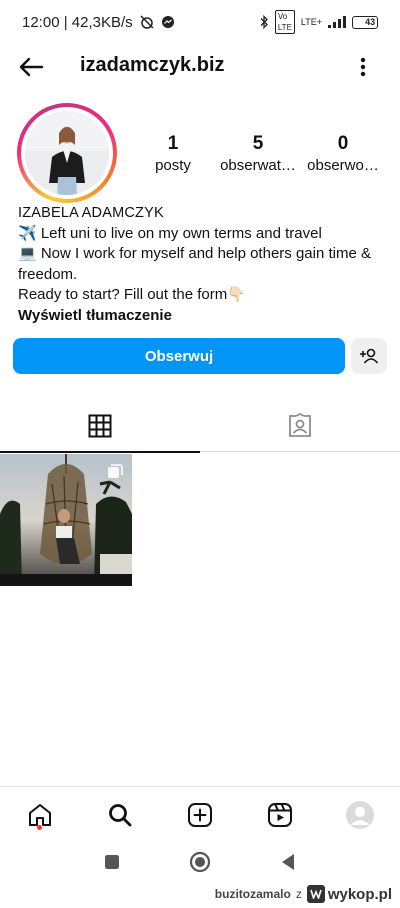 This screenshot has height=908, width=400. I want to click on circle-icon, so click(200, 862).